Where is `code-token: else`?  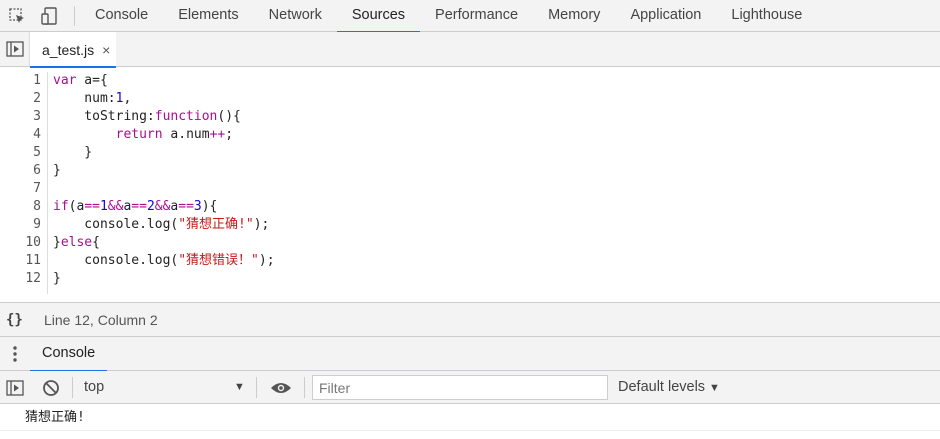 code-token: else is located at coordinates (76, 242).